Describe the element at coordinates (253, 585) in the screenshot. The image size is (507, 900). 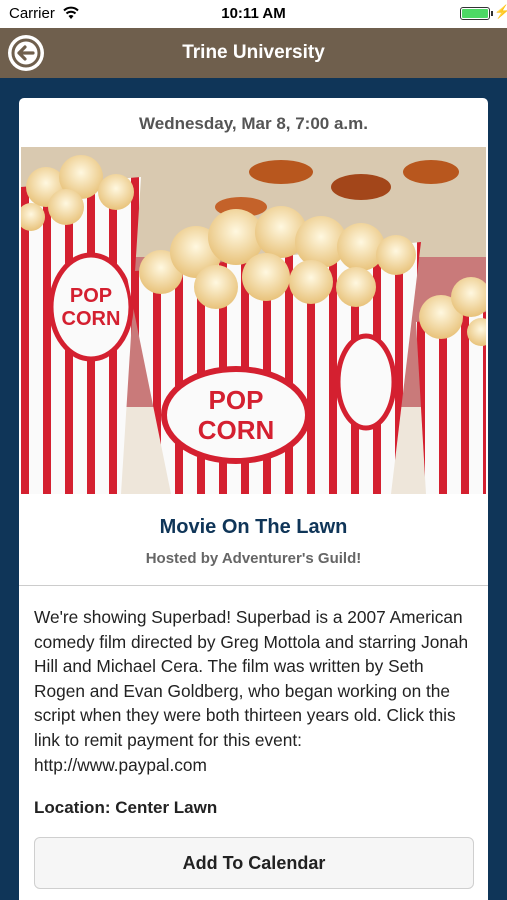
I see `divider` at that location.